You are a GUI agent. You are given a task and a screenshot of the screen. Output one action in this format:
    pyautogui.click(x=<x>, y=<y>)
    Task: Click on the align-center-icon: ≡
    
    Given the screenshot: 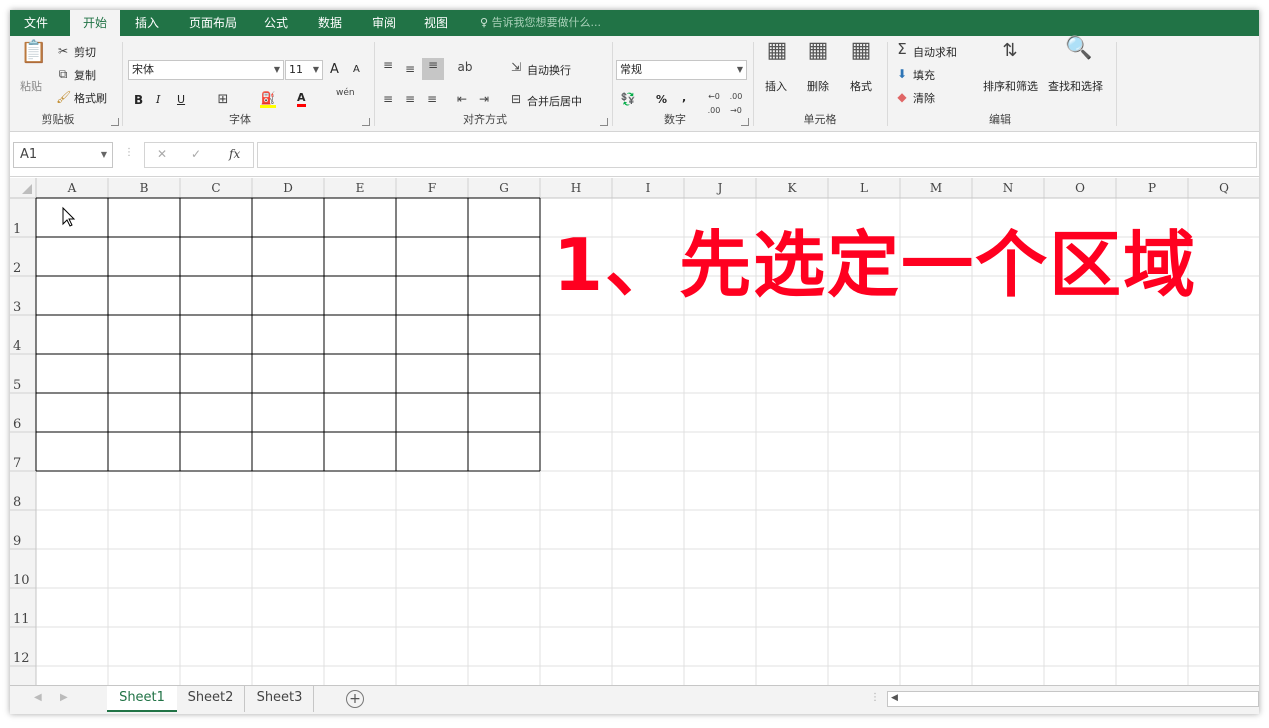 What is the action you would take?
    pyautogui.click(x=410, y=99)
    